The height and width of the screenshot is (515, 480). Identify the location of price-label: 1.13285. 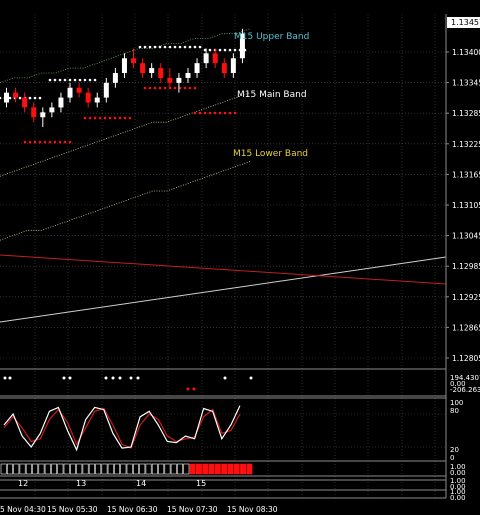
(466, 113).